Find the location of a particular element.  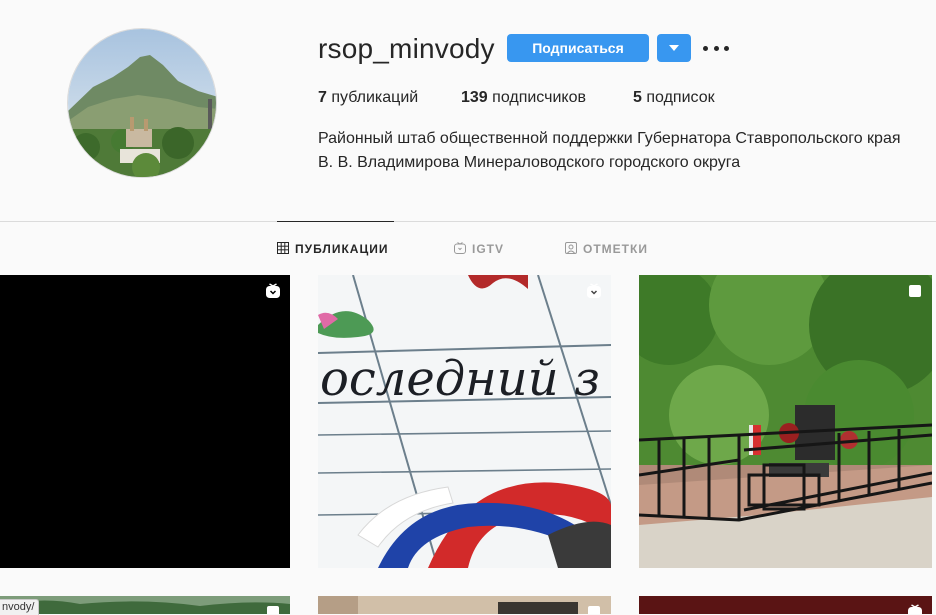

active-tab-indicator is located at coordinates (335, 221).